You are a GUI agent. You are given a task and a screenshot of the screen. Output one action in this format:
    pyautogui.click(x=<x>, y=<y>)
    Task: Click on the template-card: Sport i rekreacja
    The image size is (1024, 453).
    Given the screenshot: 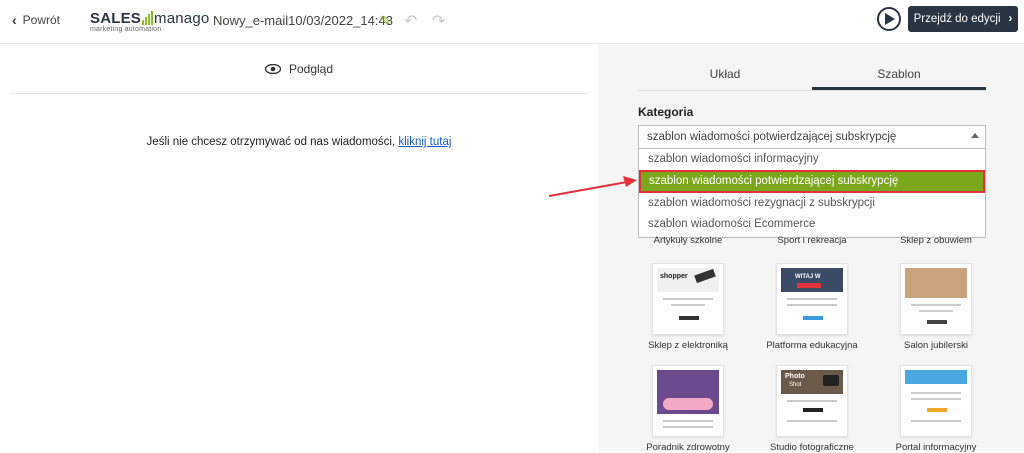 What is the action you would take?
    pyautogui.click(x=812, y=240)
    